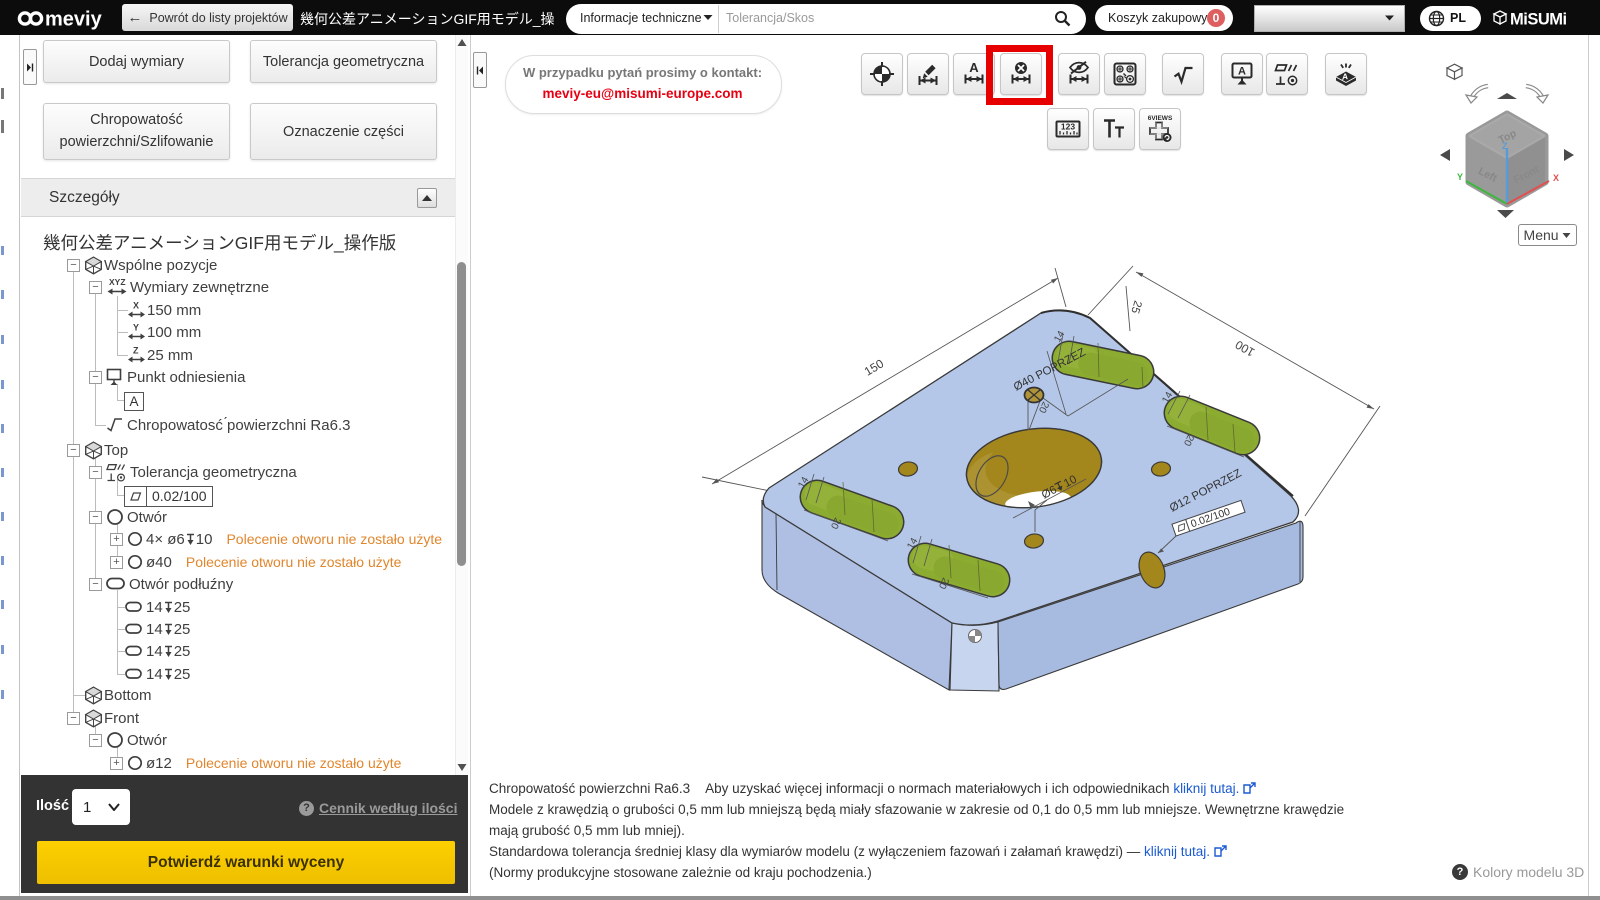 The width and height of the screenshot is (1600, 900). I want to click on svg-text: 123, so click(1068, 127).